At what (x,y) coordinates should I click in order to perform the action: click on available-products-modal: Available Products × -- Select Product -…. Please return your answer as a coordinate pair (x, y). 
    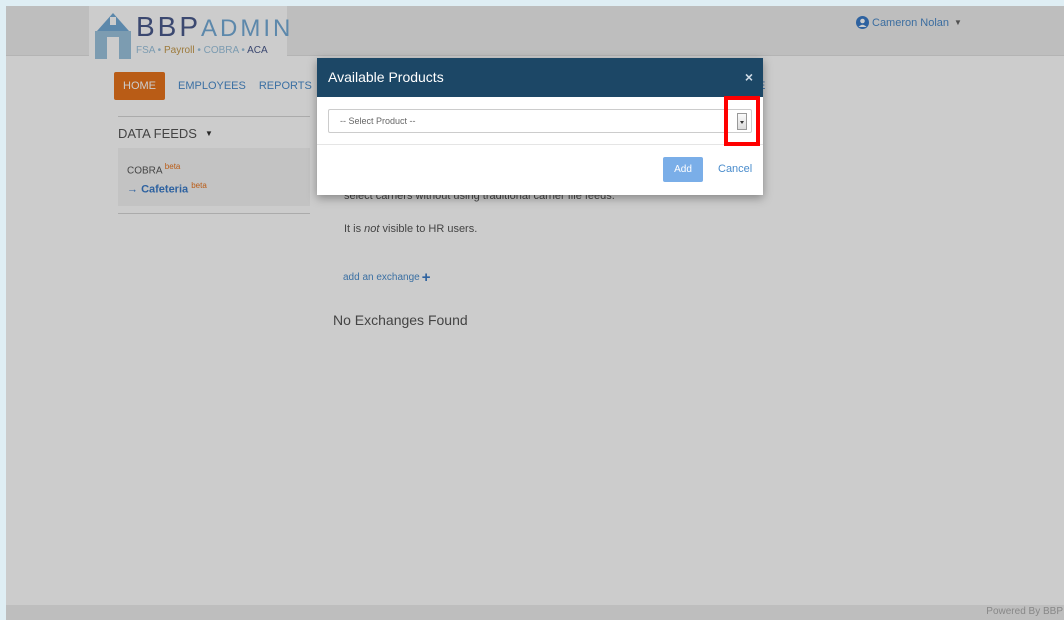
    Looking at the image, I should click on (540, 126).